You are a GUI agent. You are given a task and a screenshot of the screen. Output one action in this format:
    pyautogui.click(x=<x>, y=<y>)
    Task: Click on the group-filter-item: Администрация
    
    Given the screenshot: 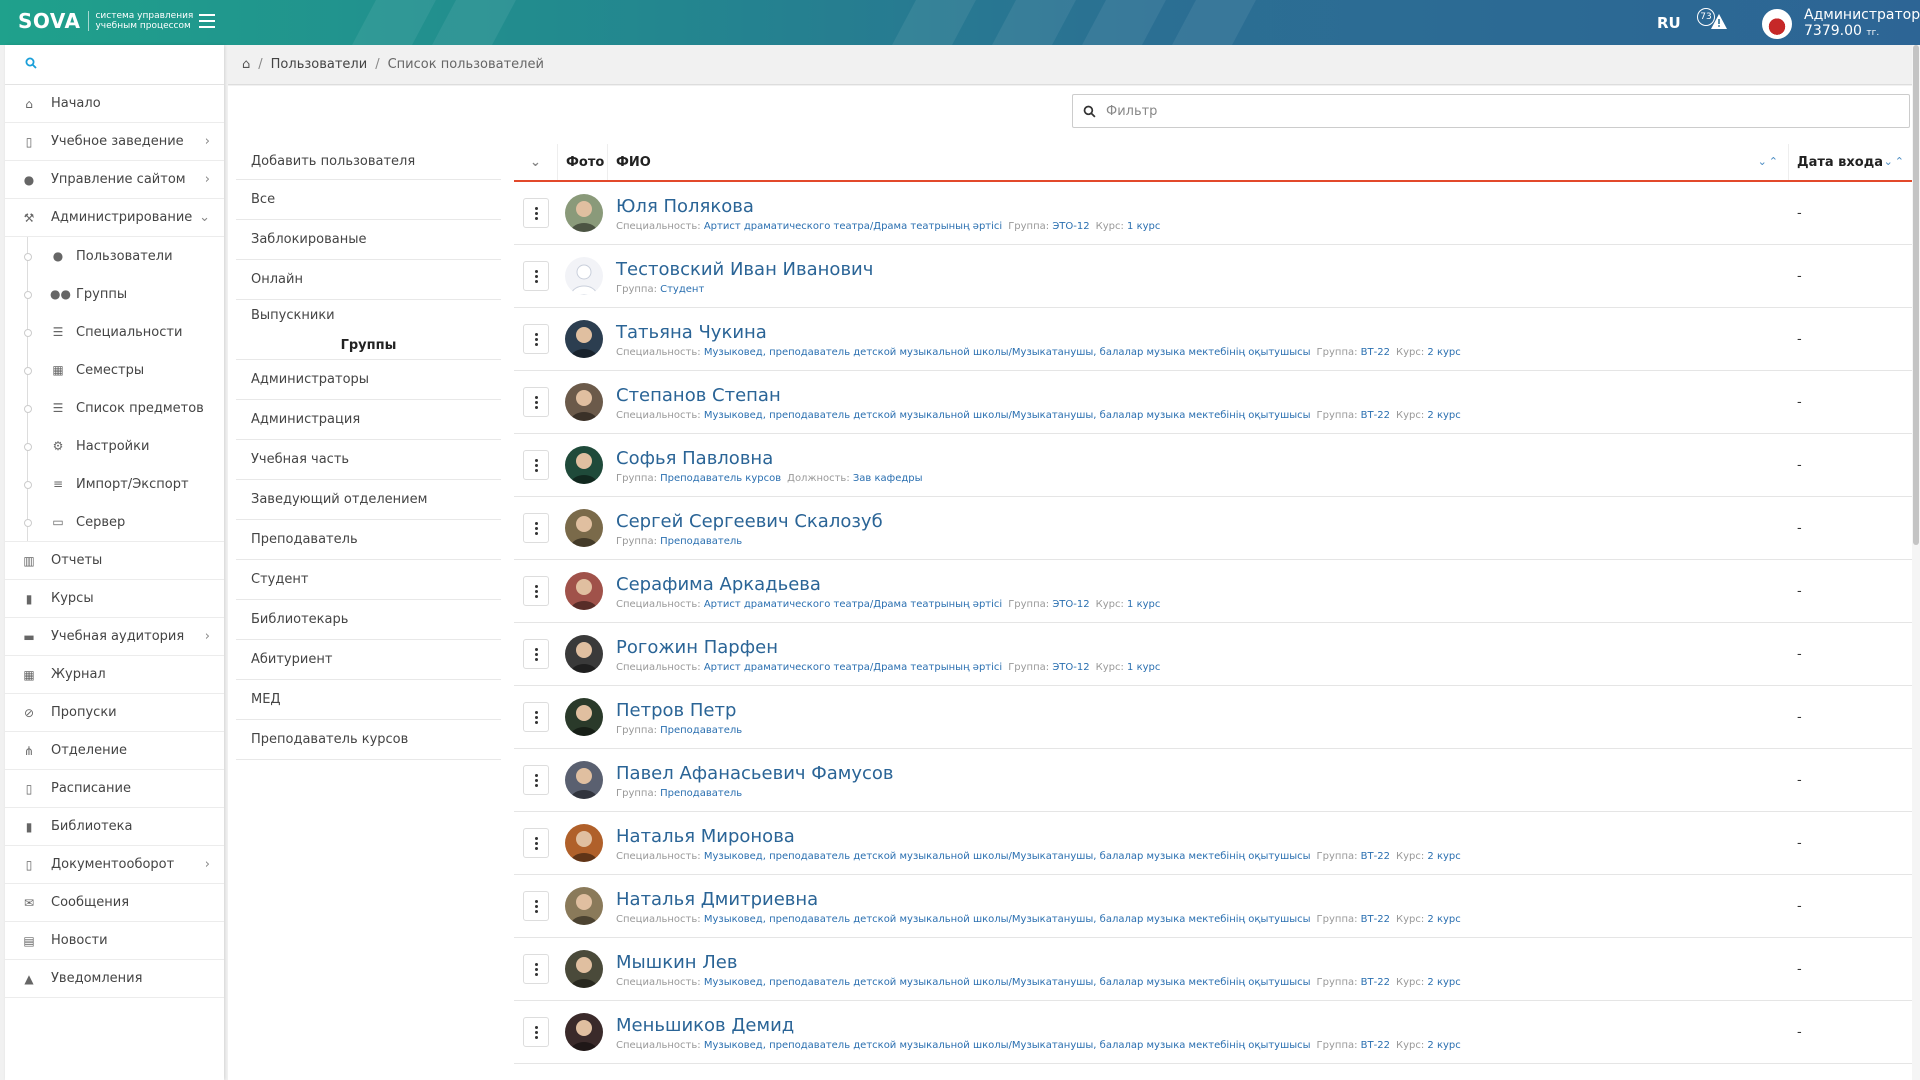 What is the action you would take?
    pyautogui.click(x=368, y=420)
    